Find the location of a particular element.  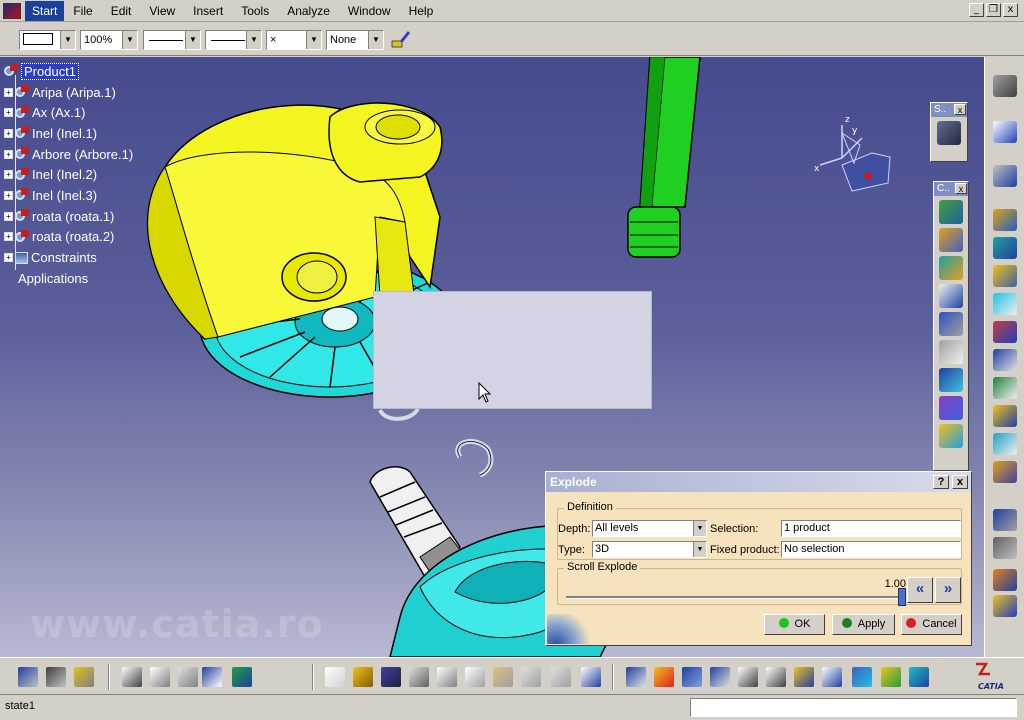

menu-view: View is located at coordinates (162, 11).